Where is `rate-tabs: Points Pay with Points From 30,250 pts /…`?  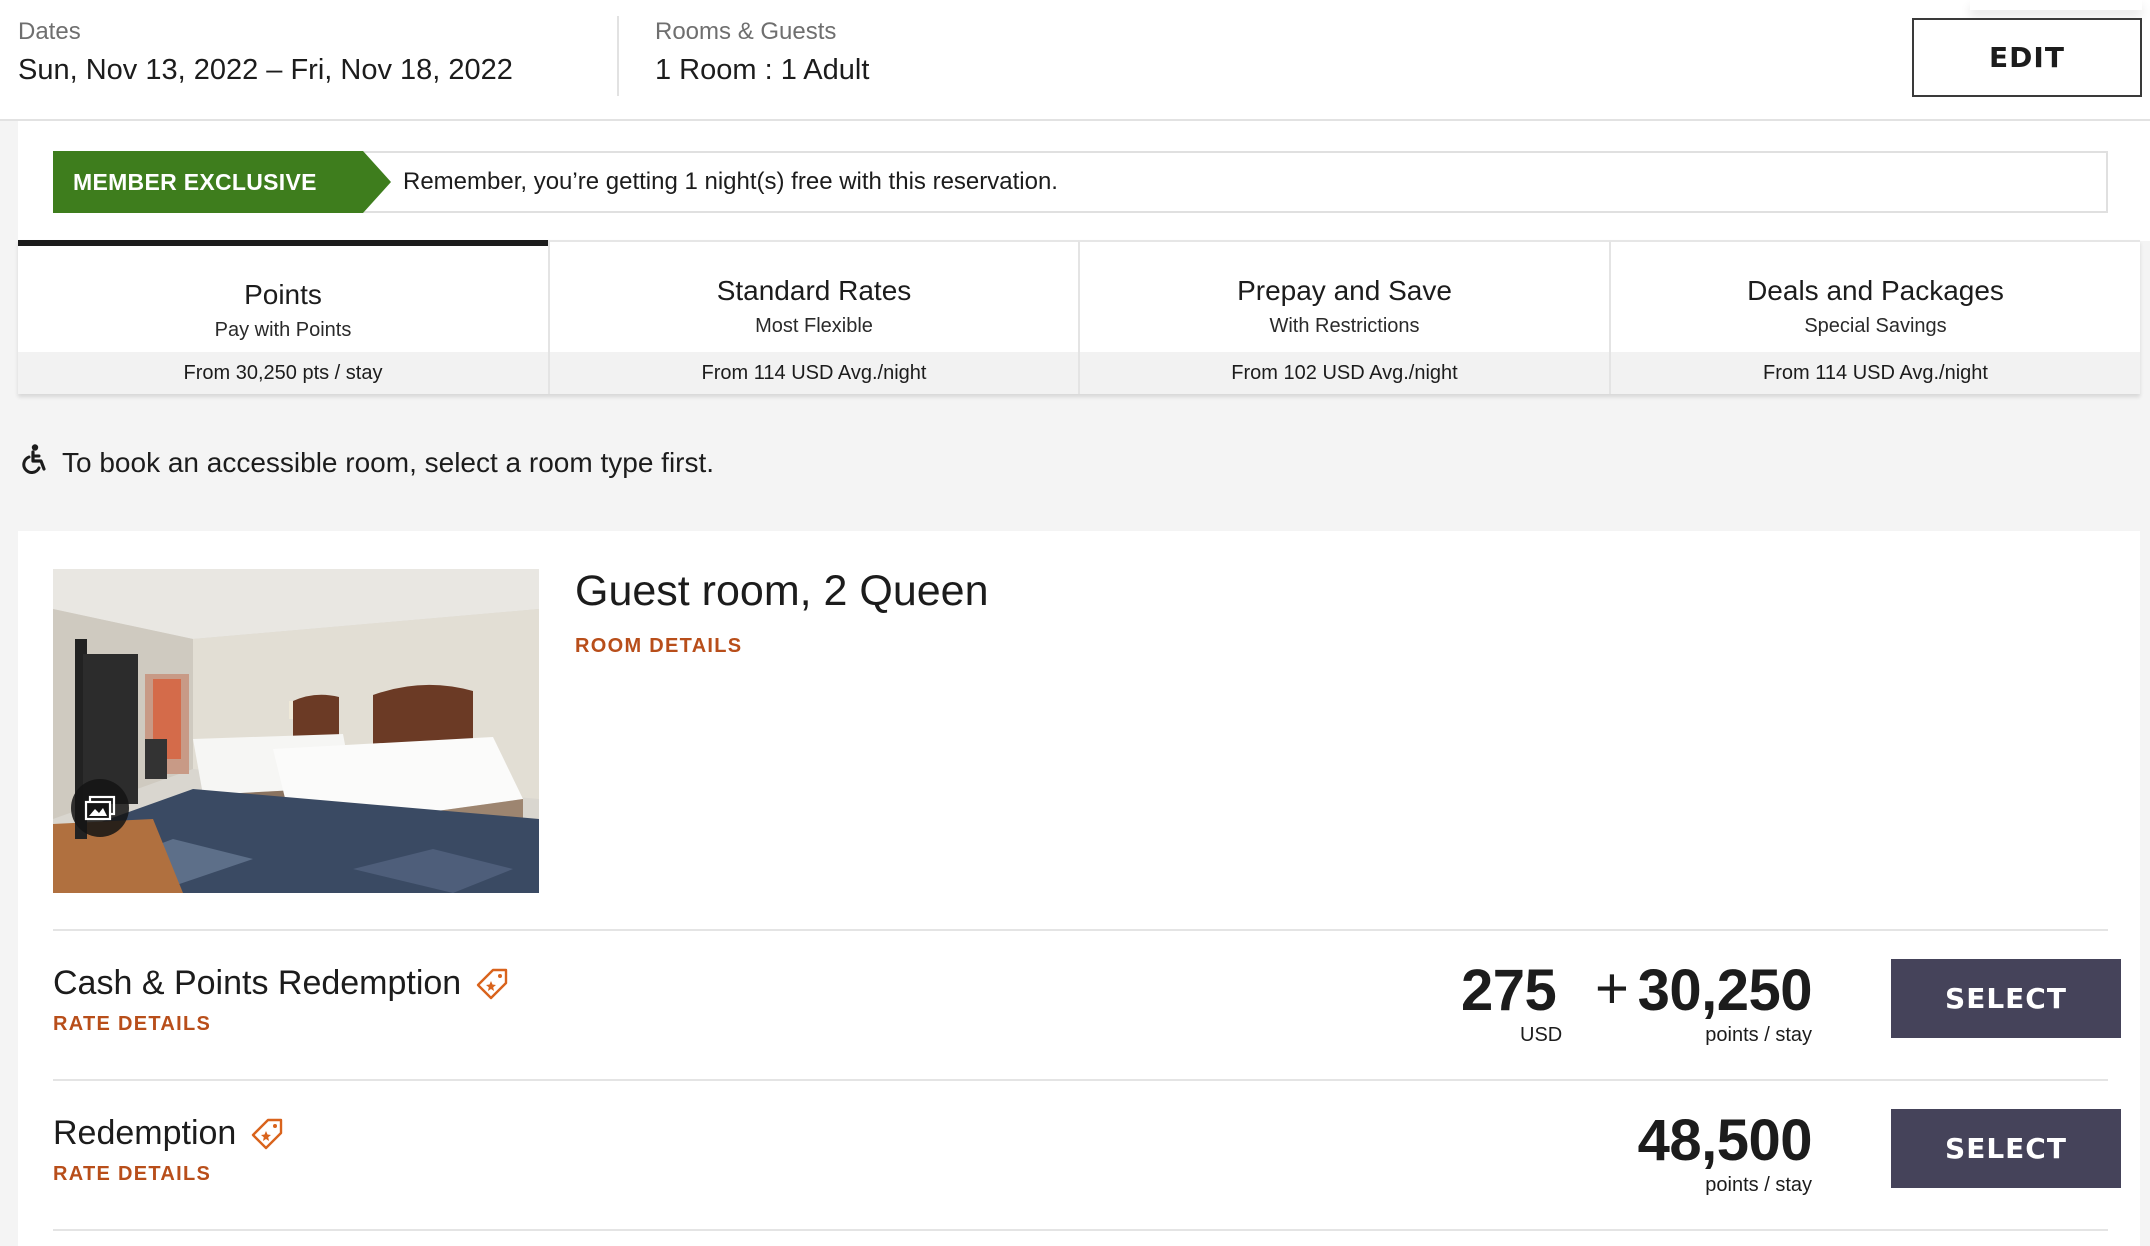 rate-tabs: Points Pay with Points From 30,250 pts /… is located at coordinates (1079, 317).